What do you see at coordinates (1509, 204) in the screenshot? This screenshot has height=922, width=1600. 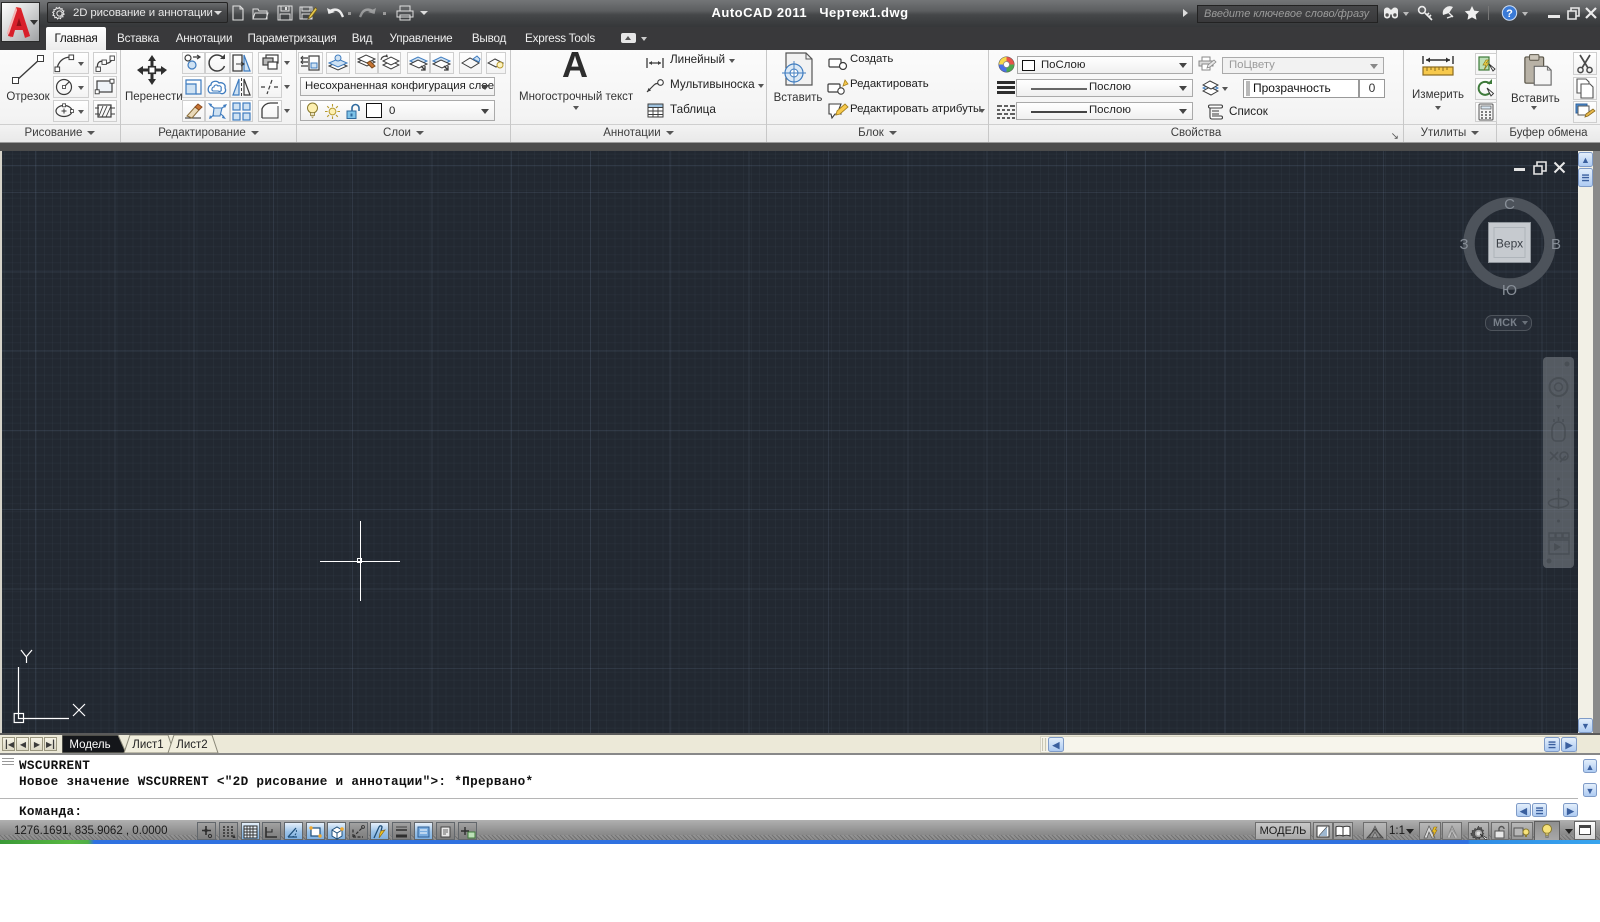 I see `svg-text: С` at bounding box center [1509, 204].